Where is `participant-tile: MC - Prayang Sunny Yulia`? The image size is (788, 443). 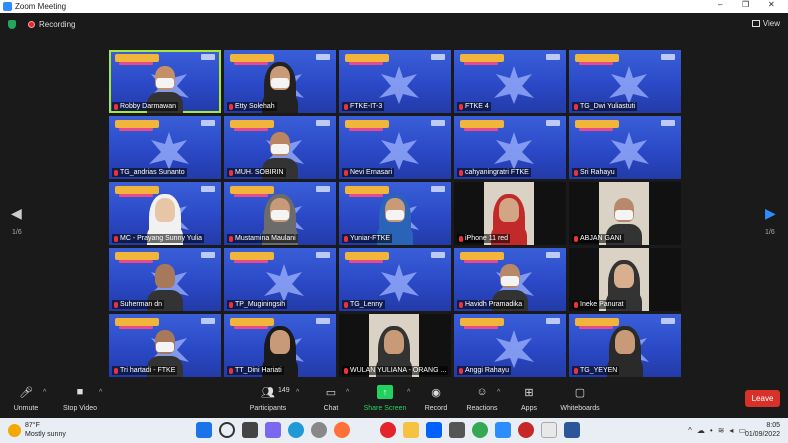 participant-tile: MC - Prayang Sunny Yulia is located at coordinates (165, 213).